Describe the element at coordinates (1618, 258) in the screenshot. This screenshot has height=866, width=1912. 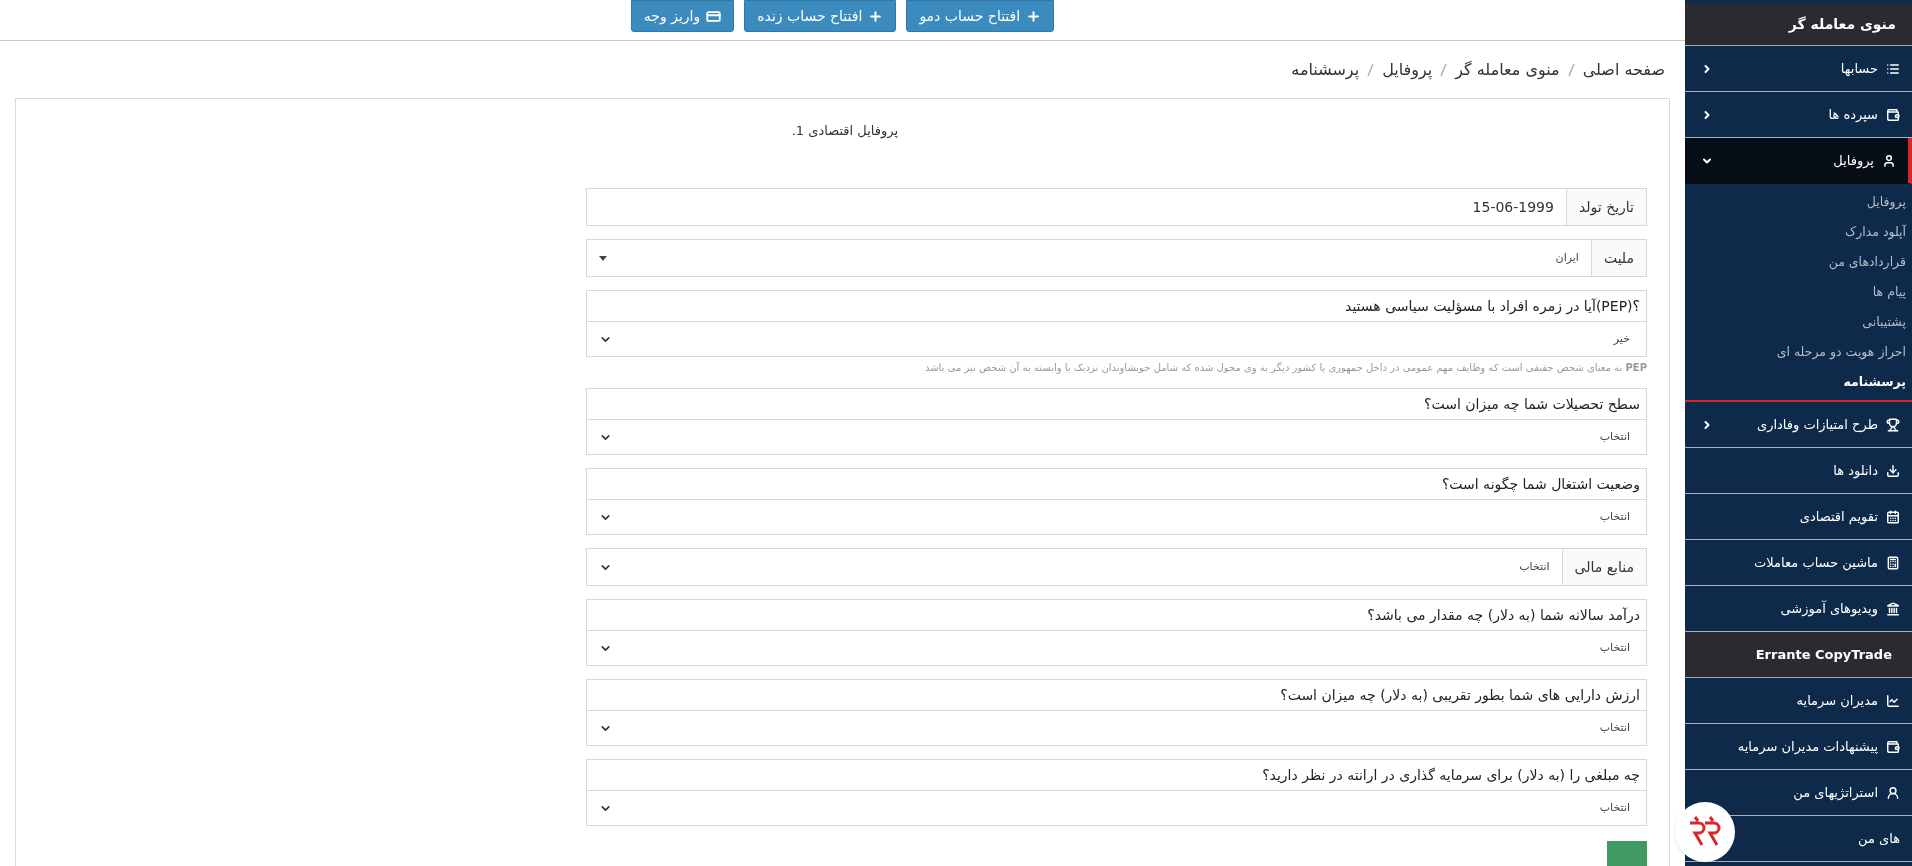
I see `field-label: ملیت` at that location.